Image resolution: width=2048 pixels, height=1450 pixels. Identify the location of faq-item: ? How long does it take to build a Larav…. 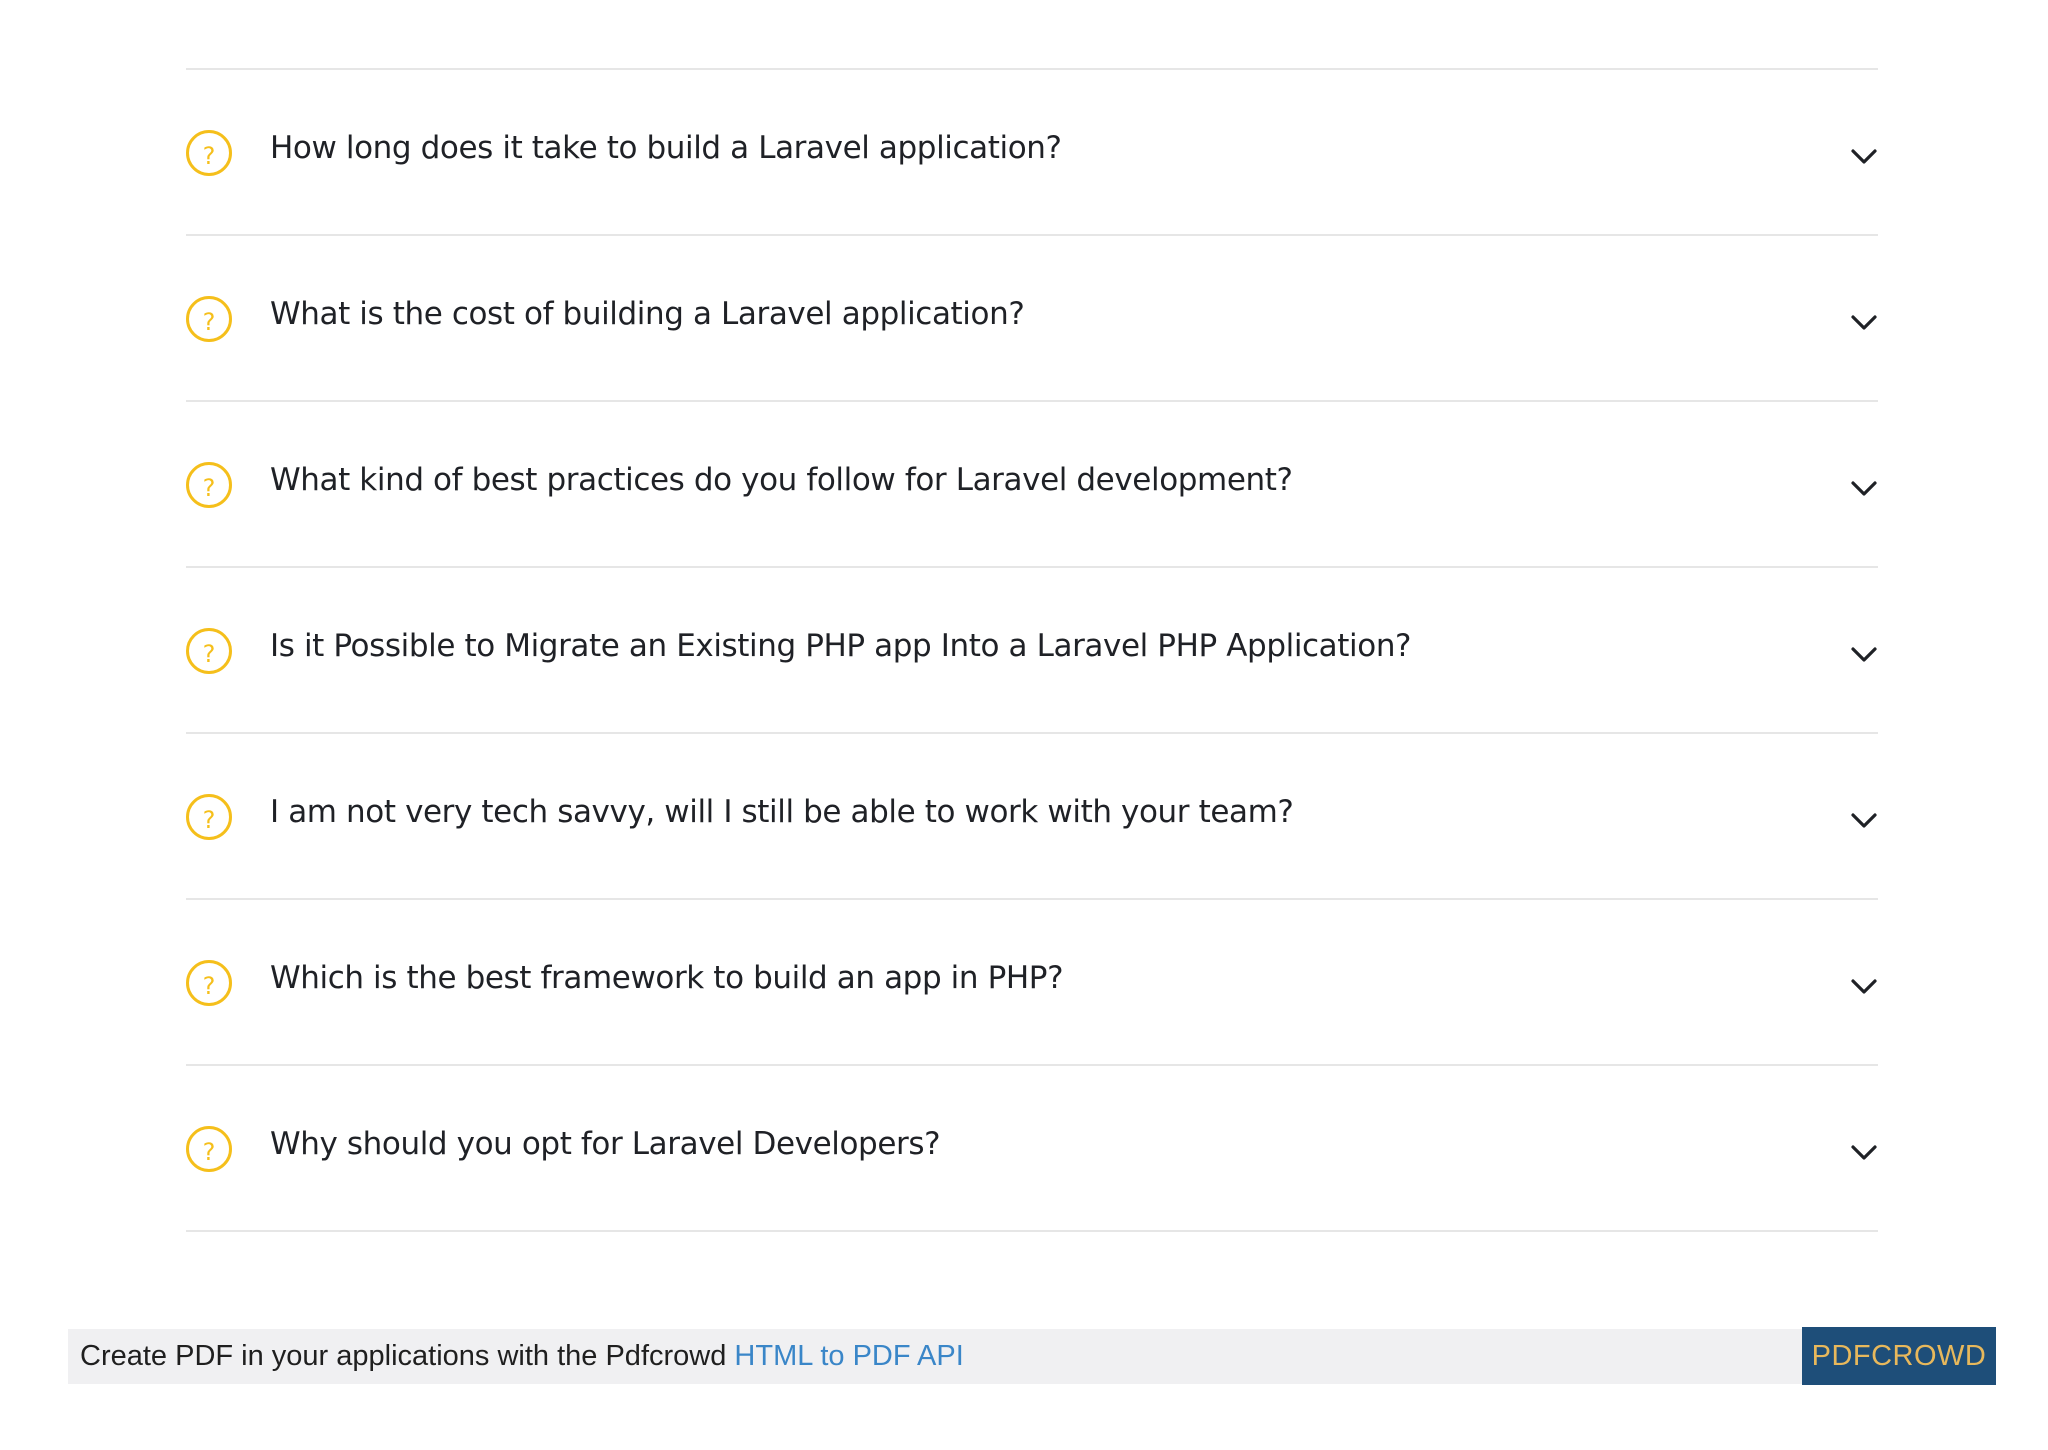
(1032, 153).